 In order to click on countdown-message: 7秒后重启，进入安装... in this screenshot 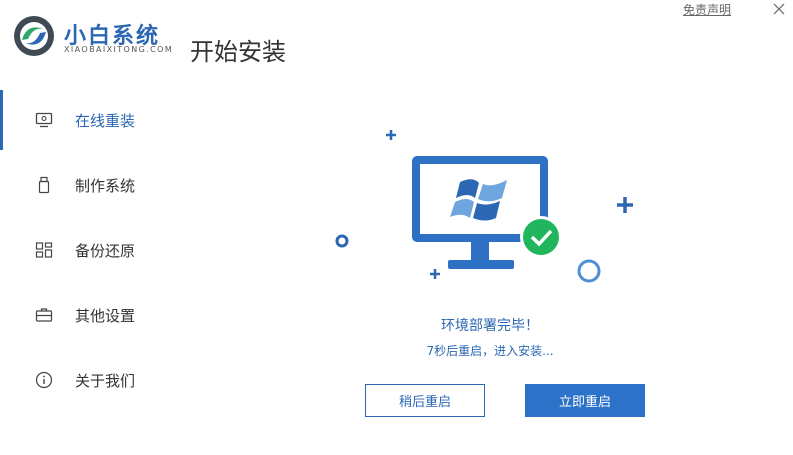, I will do `click(490, 351)`.